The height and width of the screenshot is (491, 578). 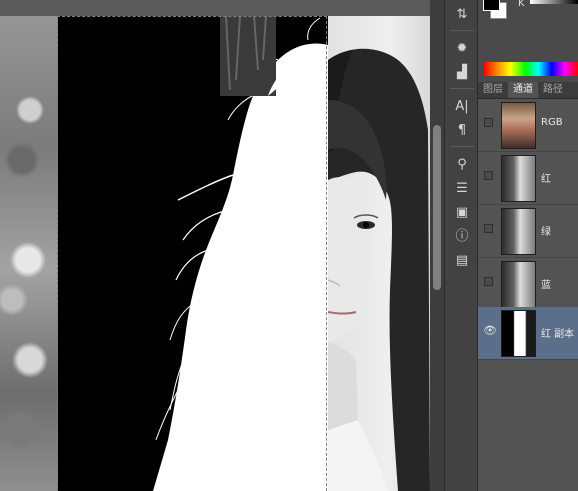 What do you see at coordinates (462, 189) in the screenshot?
I see `sliders-icon: ☰` at bounding box center [462, 189].